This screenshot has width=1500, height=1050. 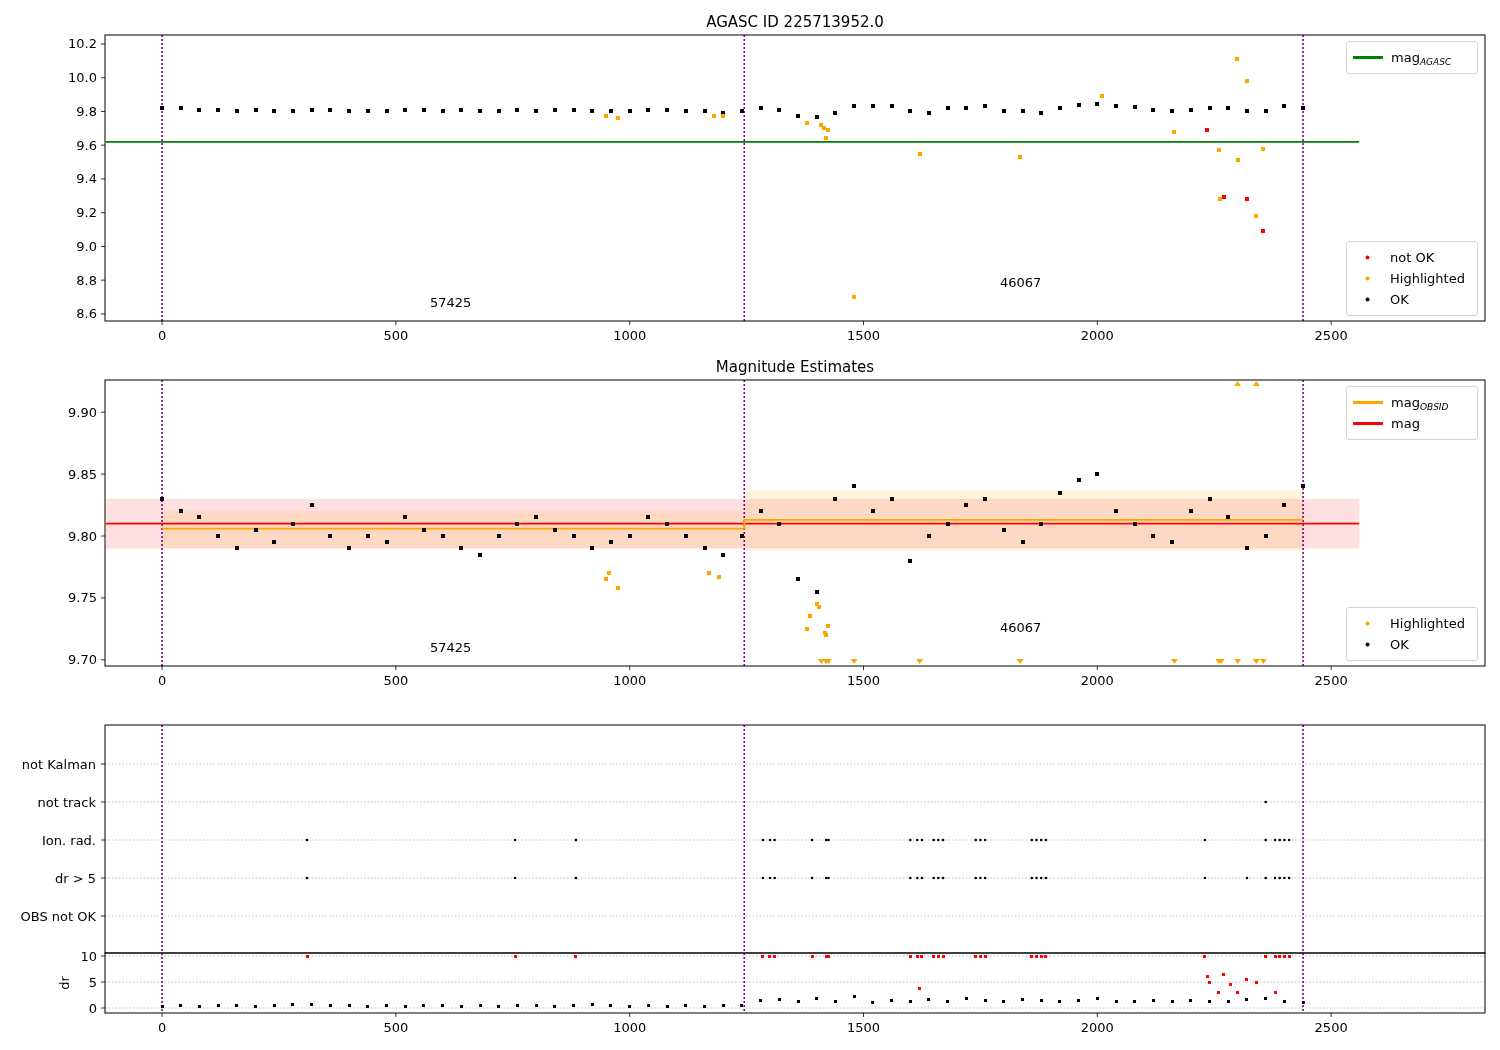 I want to click on tick-label: 9.6, so click(x=86, y=145).